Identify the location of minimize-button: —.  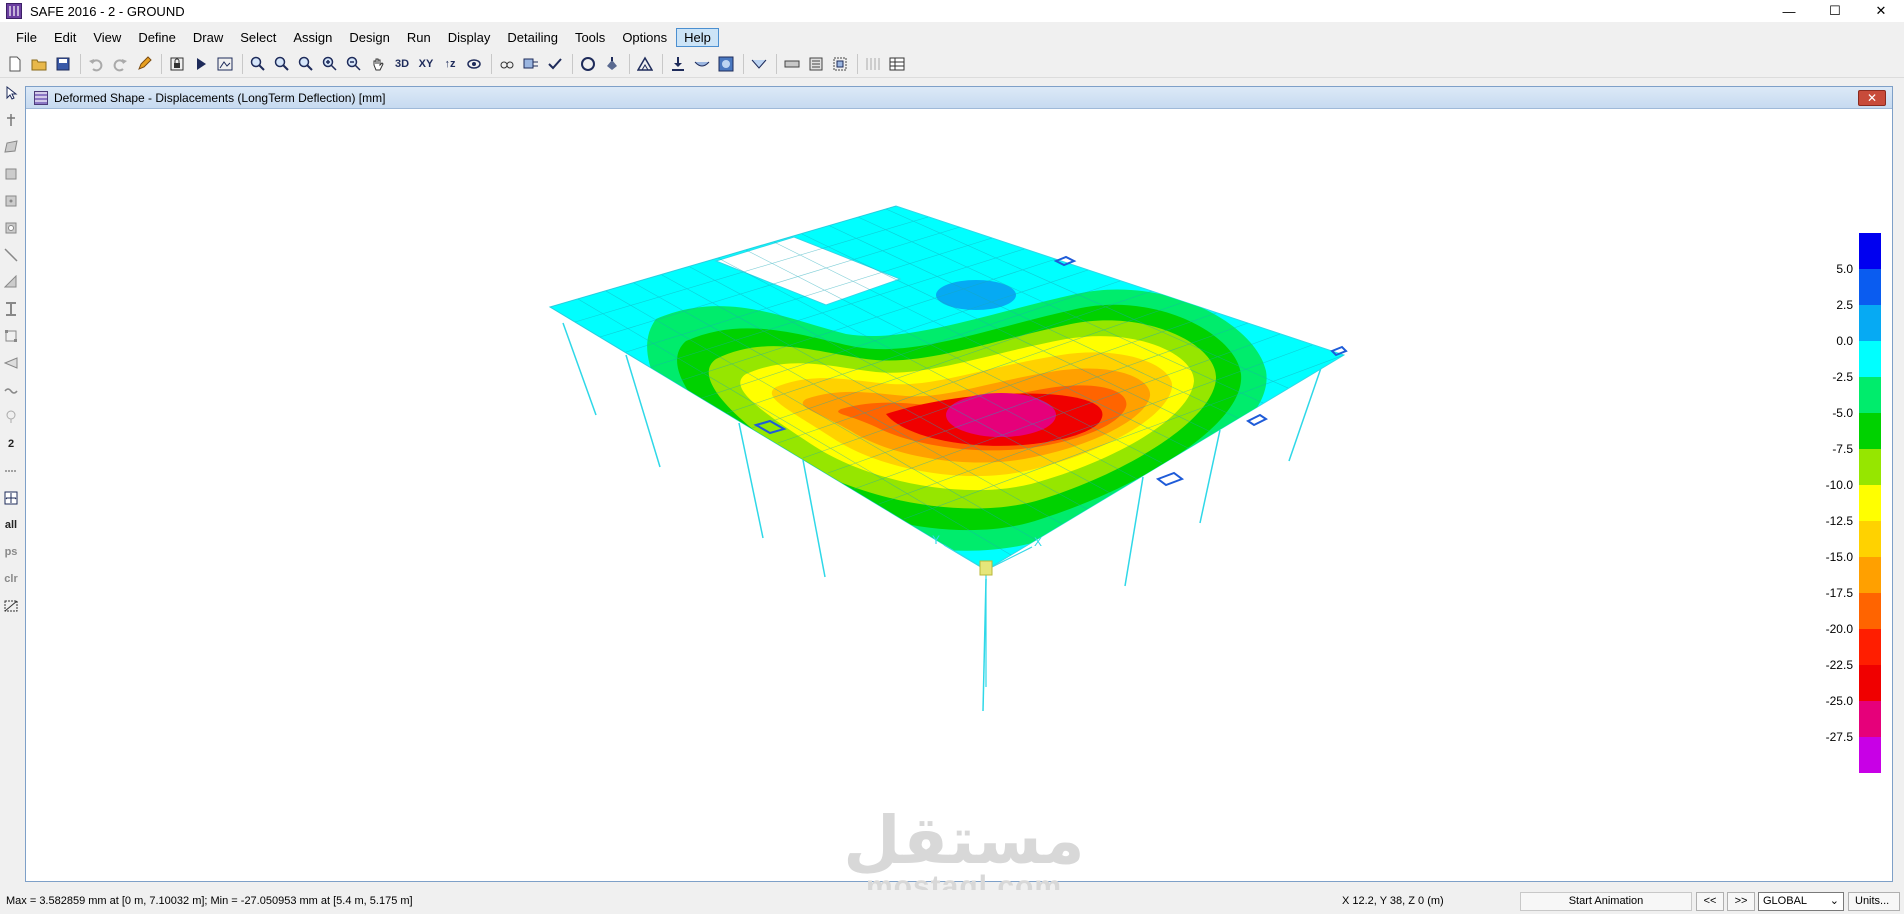
(1789, 11).